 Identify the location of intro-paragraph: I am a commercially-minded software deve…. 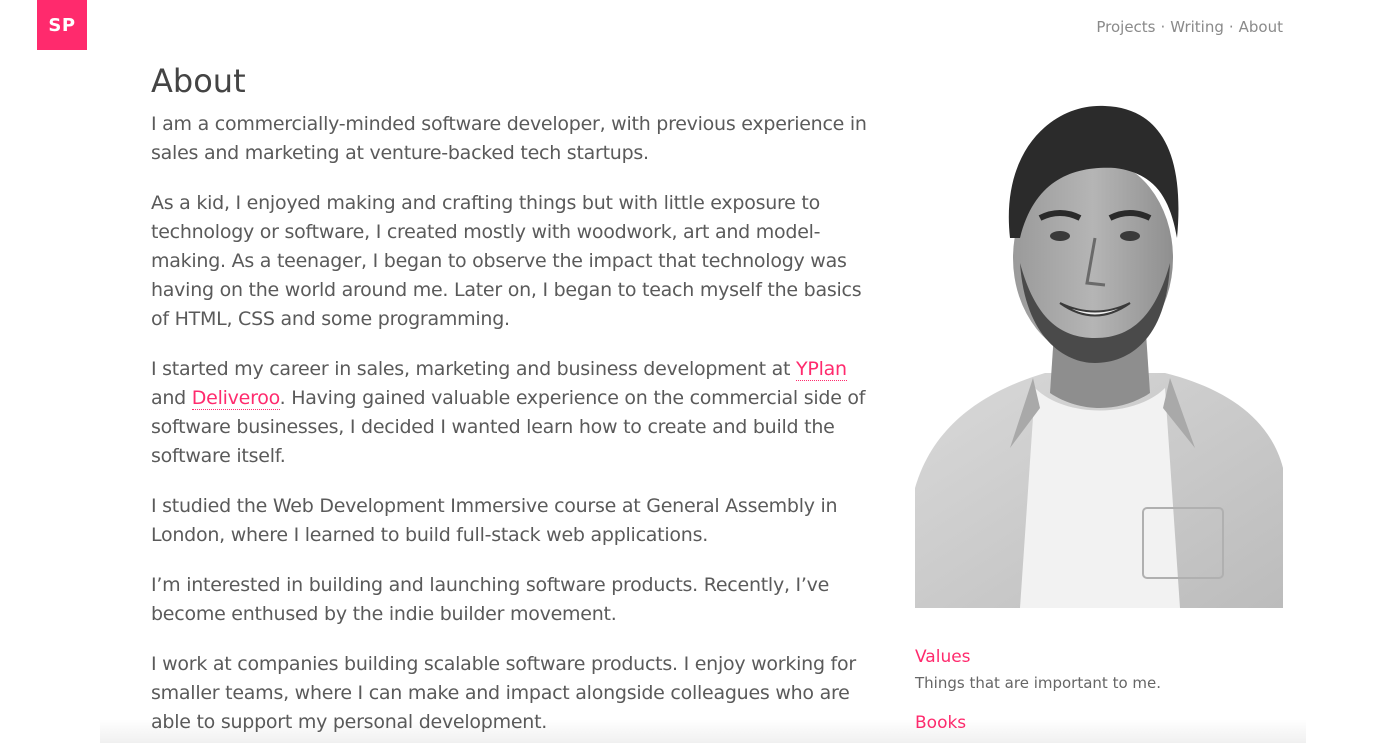
(509, 138).